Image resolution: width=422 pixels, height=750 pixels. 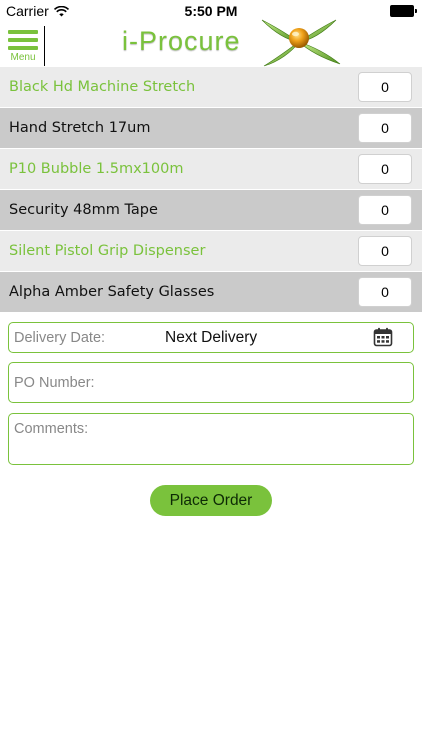 I want to click on status-bar: Carrier 5:50 PM, so click(x=211, y=11).